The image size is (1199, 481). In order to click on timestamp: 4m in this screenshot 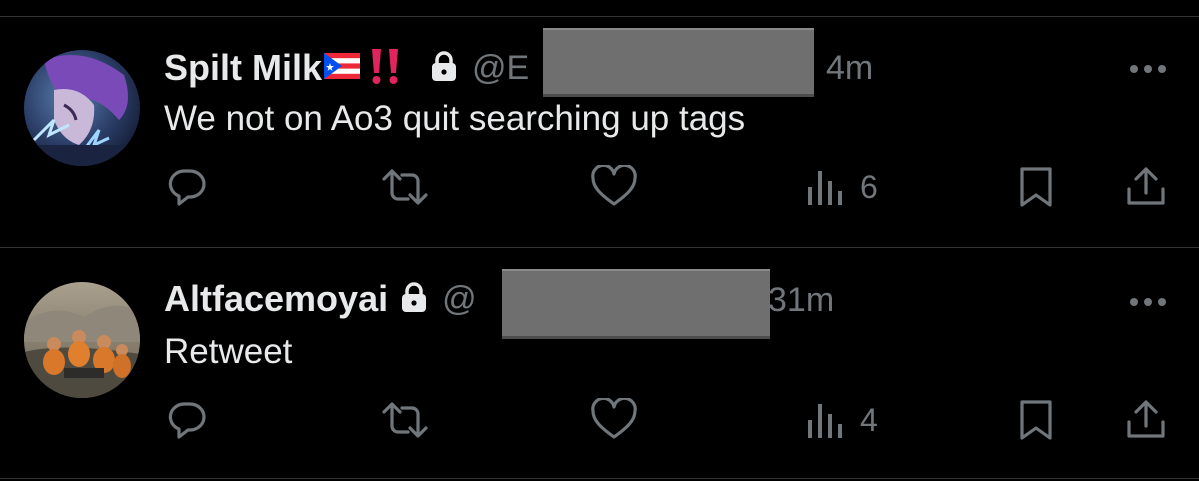, I will do `click(849, 68)`.